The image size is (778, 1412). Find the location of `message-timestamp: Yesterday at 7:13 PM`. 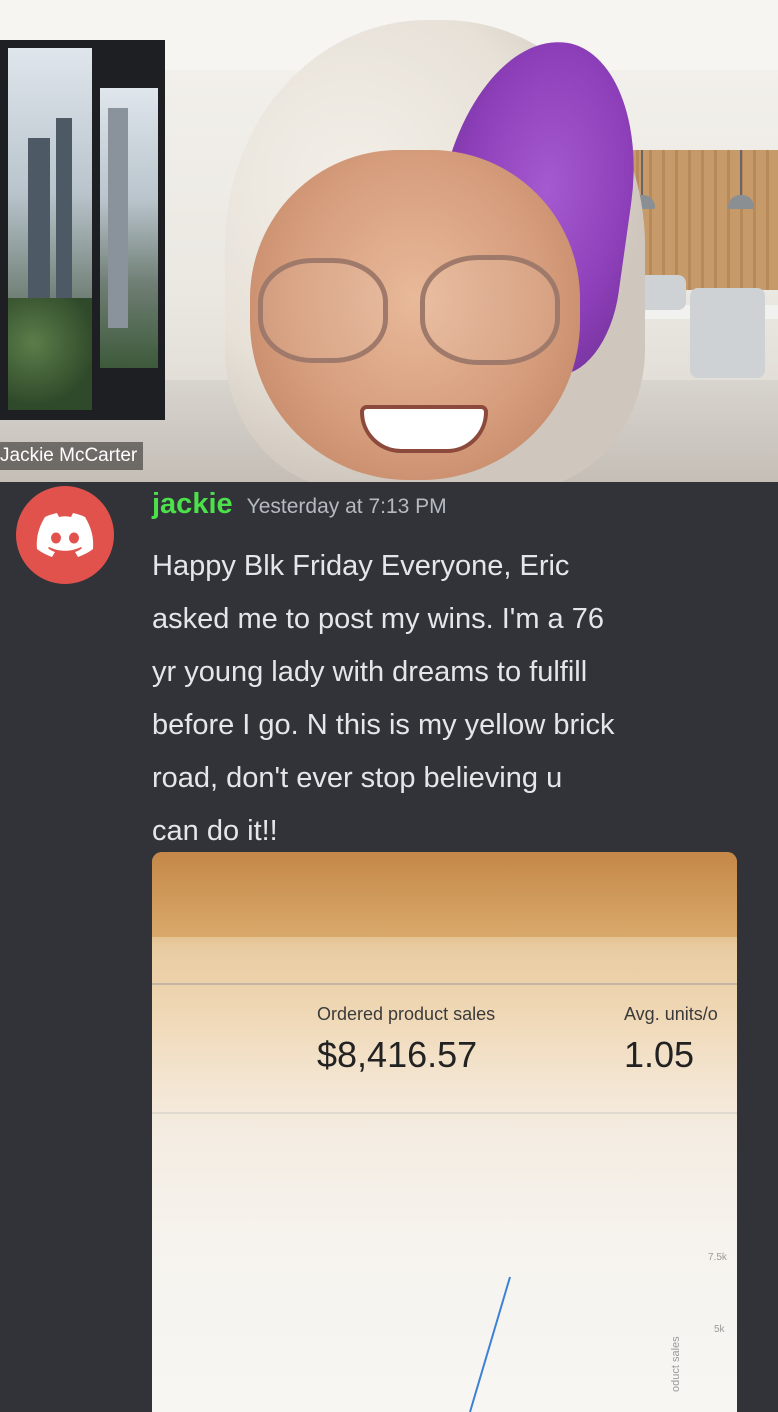

message-timestamp: Yesterday at 7:13 PM is located at coordinates (346, 506).